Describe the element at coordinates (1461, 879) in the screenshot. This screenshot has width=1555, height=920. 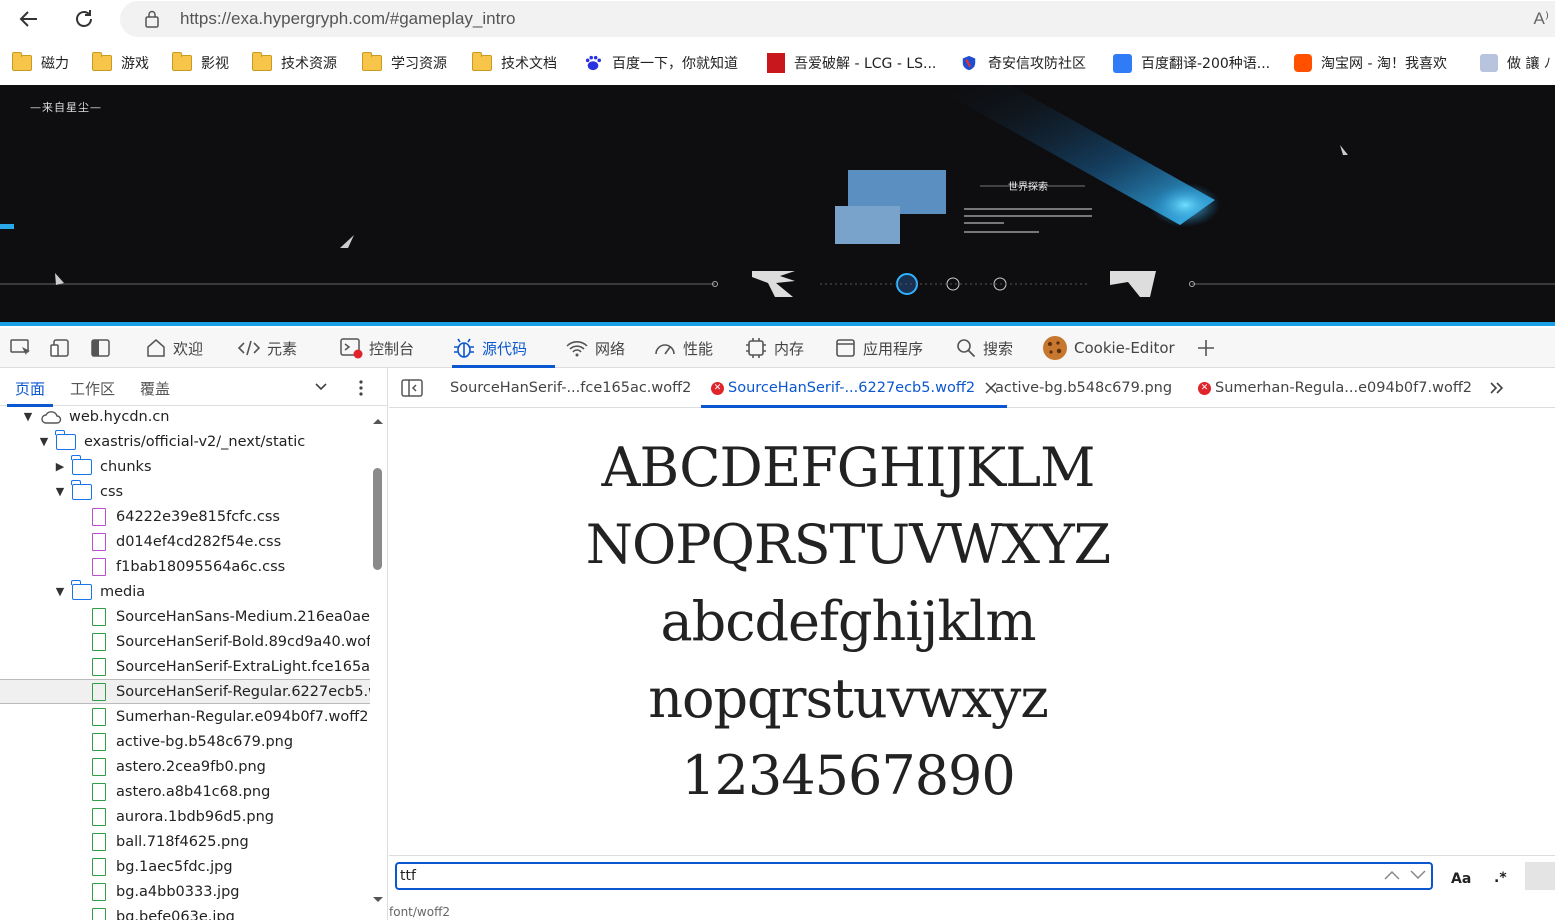
I see `match-case-button: Aa` at that location.